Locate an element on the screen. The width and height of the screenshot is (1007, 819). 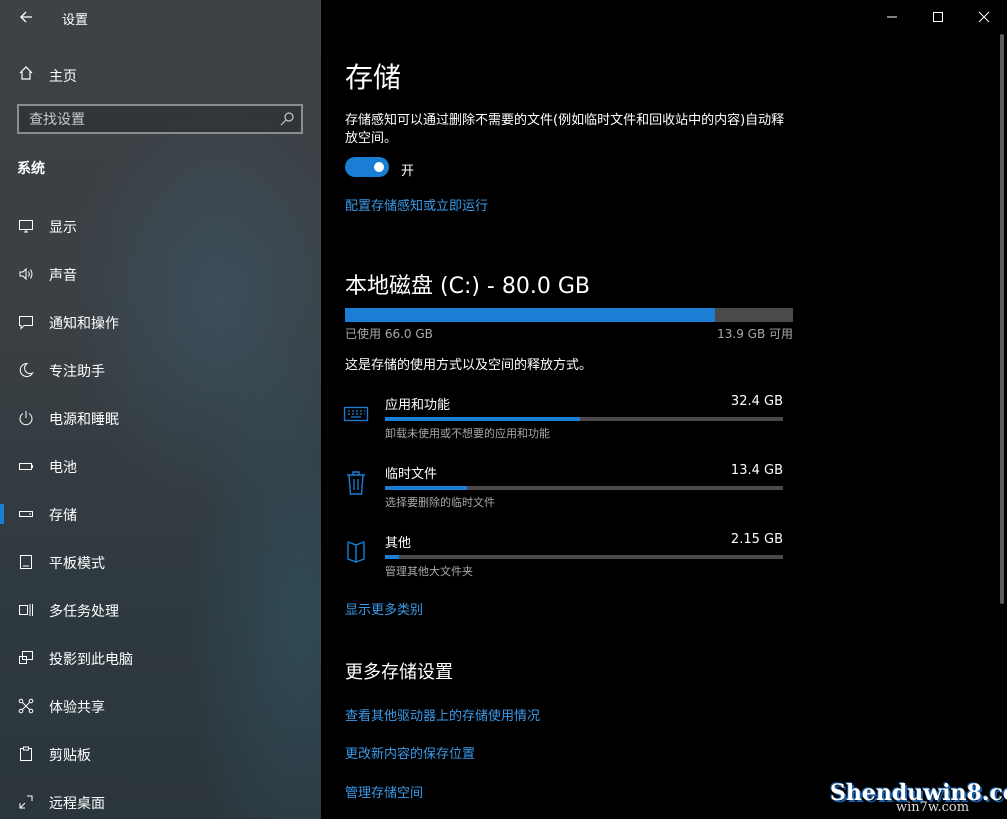
sidebar-item-storage: 存储 is located at coordinates (160, 514).